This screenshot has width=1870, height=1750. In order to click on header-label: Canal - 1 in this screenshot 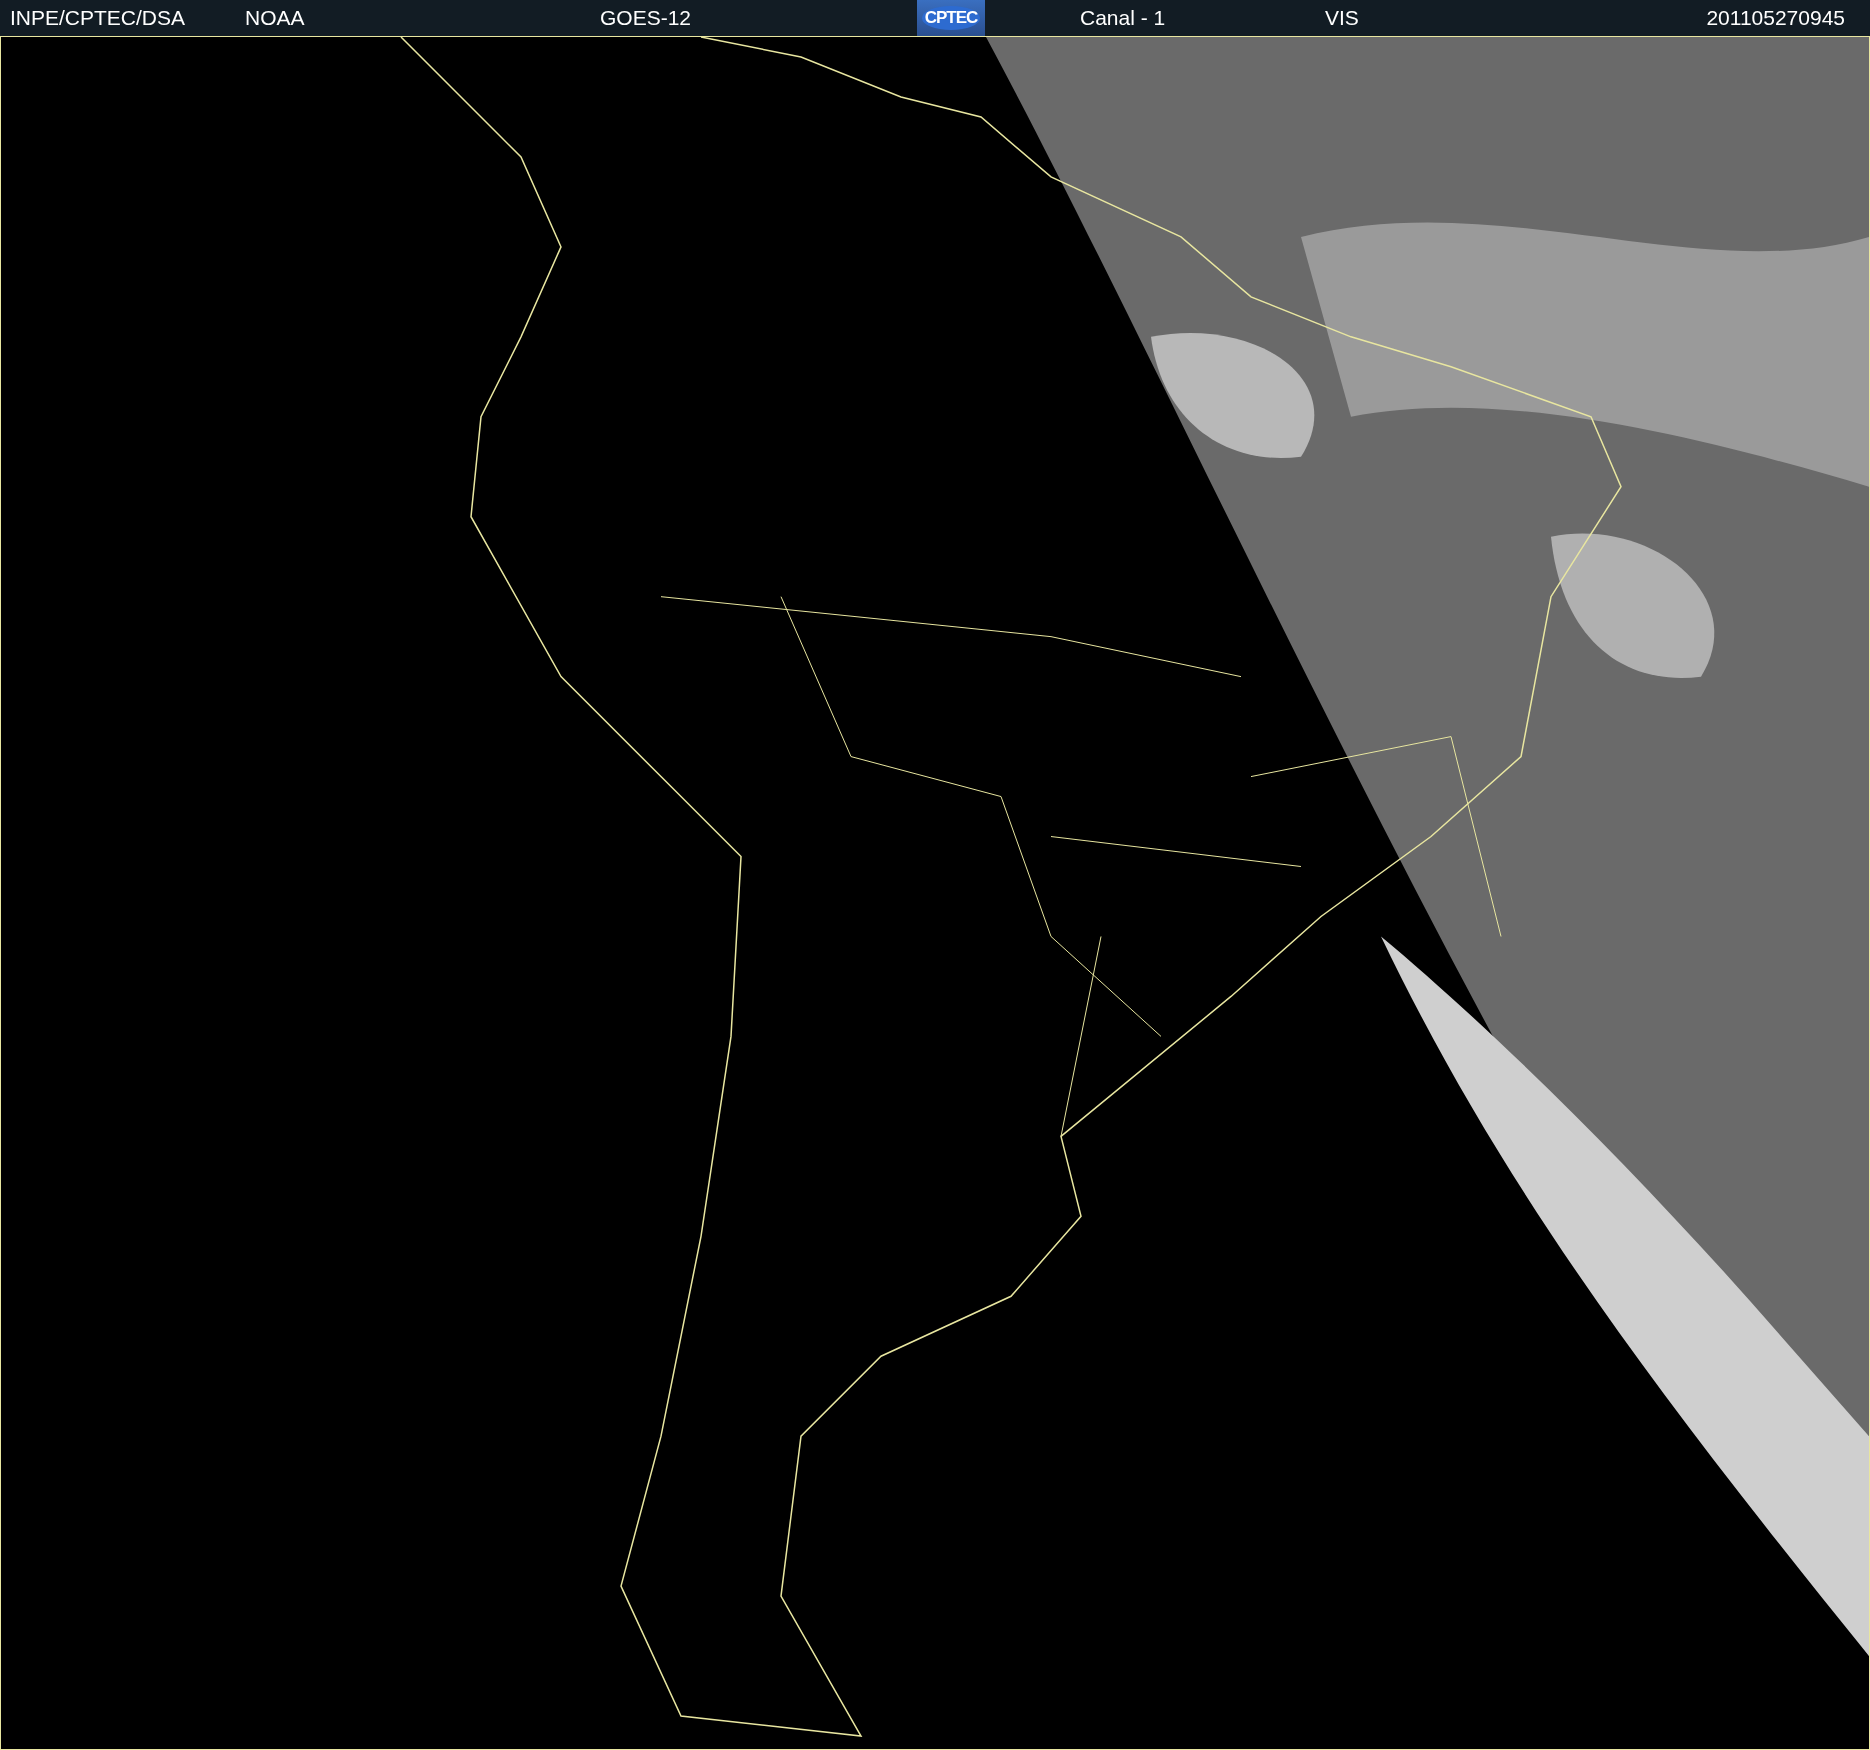, I will do `click(1123, 18)`.